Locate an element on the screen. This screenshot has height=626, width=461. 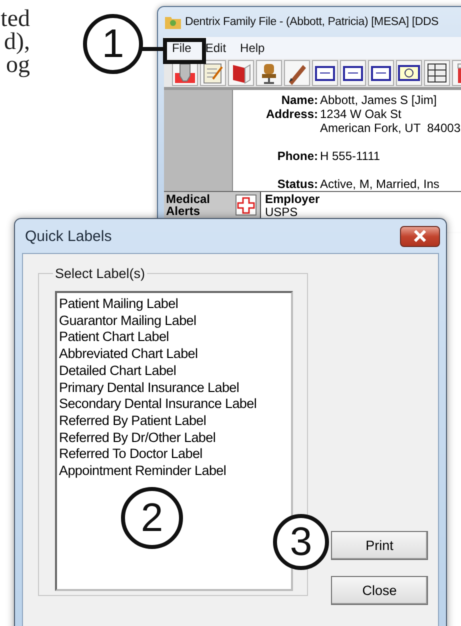
page-text-fragment: d), is located at coordinates (16, 42).